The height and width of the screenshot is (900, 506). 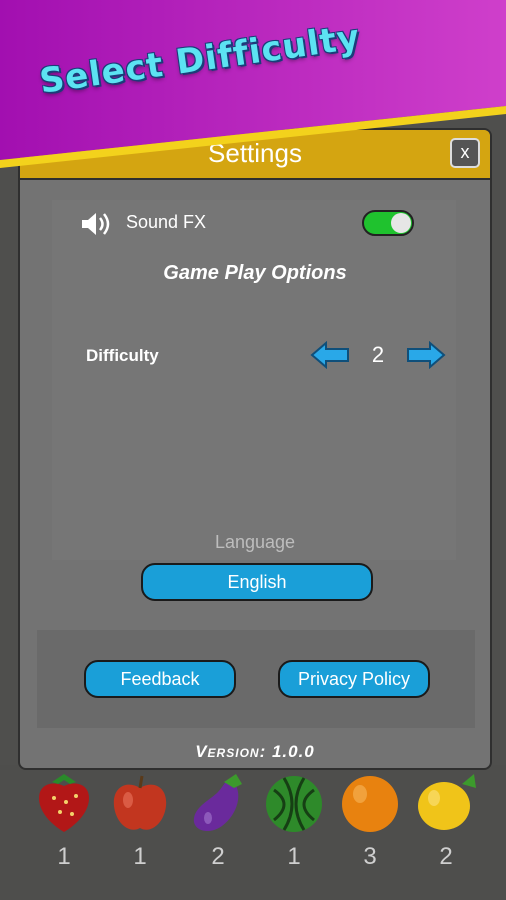 What do you see at coordinates (122, 355) in the screenshot?
I see `difficulty-label: Difficulty` at bounding box center [122, 355].